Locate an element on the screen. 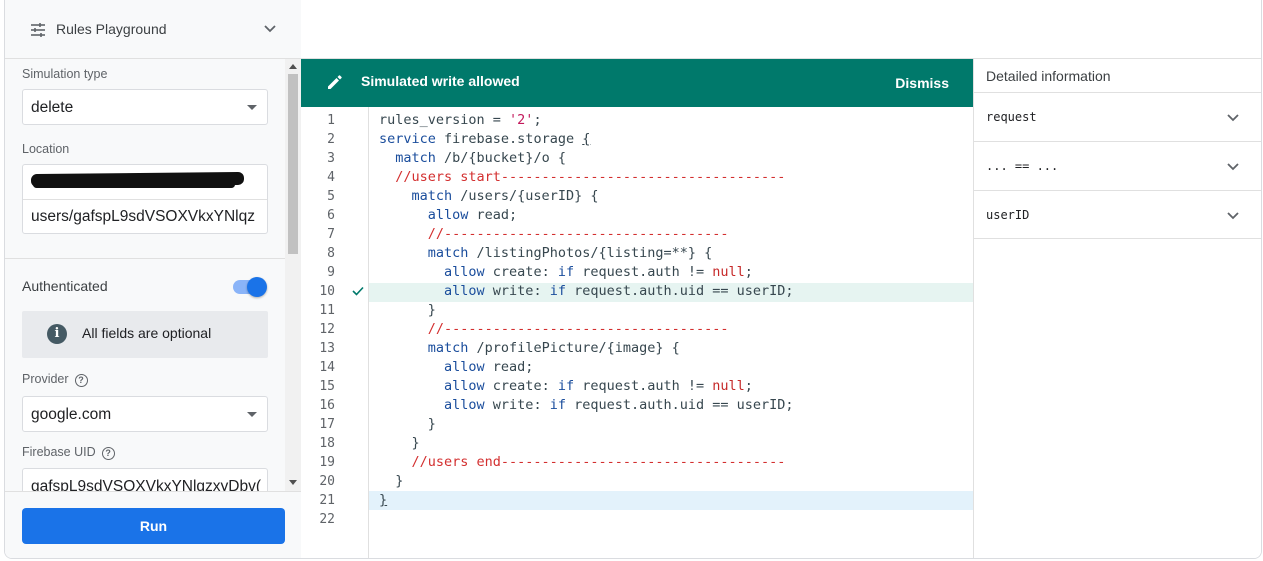 The image size is (1263, 561). code-line: rules_version = '2'; is located at coordinates (460, 120).